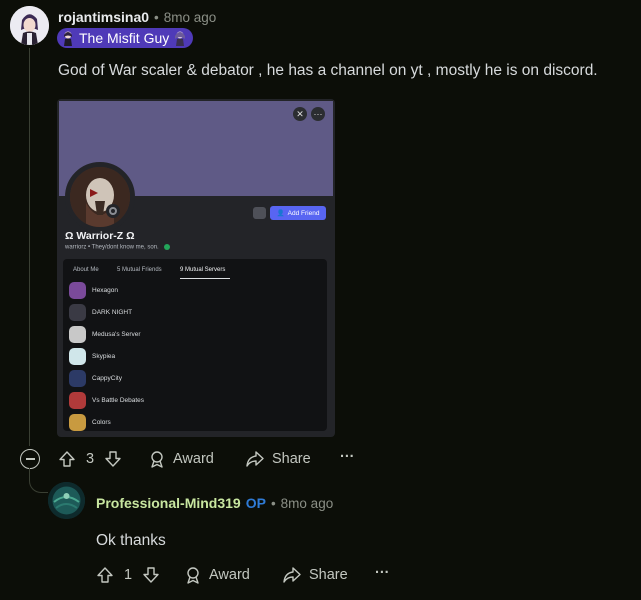 The image size is (641, 600). What do you see at coordinates (38, 480) in the screenshot?
I see `reply-connector` at bounding box center [38, 480].